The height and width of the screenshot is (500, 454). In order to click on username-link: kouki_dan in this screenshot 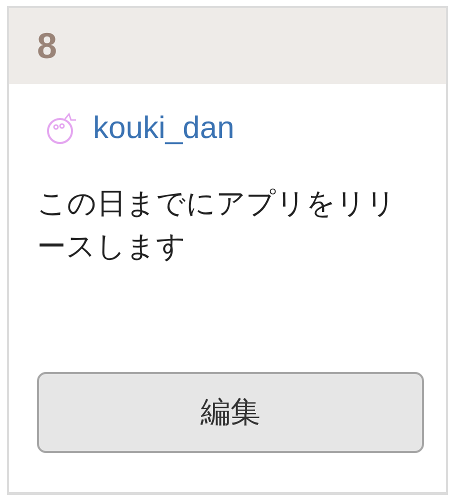, I will do `click(163, 128)`.